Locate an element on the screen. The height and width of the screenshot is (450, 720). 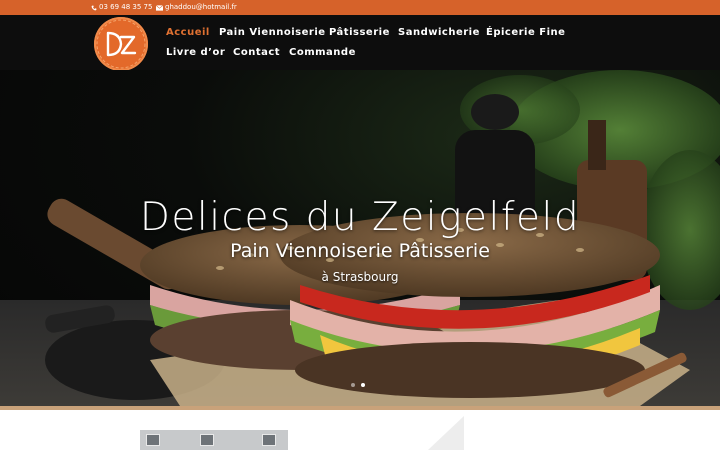
email-contact: ghaddou@hotmail.fr is located at coordinates (196, 7).